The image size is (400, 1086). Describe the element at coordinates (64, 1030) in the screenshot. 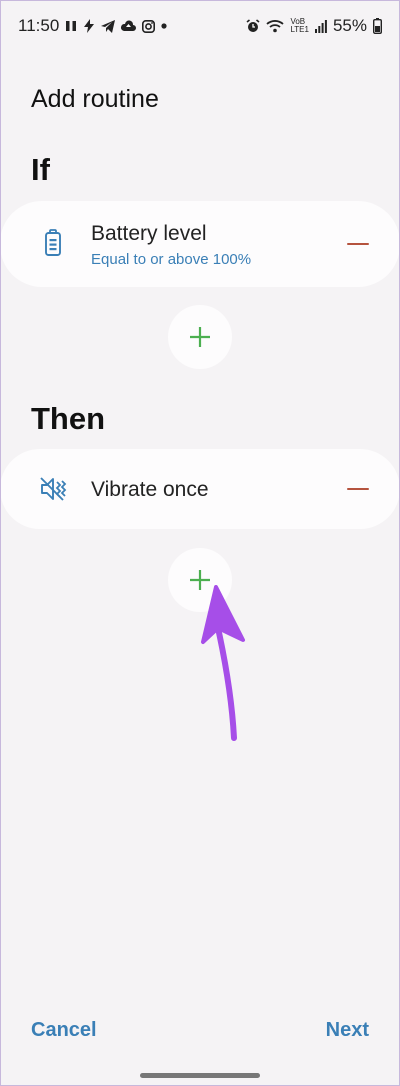

I see `cancel-button: Cancel` at that location.